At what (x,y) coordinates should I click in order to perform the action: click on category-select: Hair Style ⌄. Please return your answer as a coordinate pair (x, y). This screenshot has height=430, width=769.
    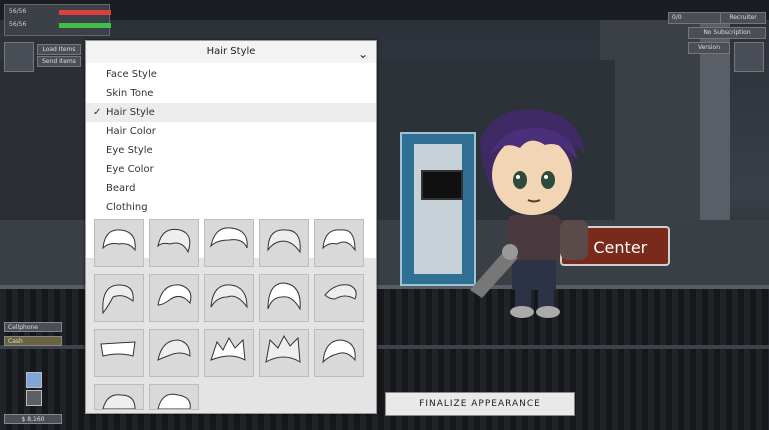
    Looking at the image, I should click on (231, 52).